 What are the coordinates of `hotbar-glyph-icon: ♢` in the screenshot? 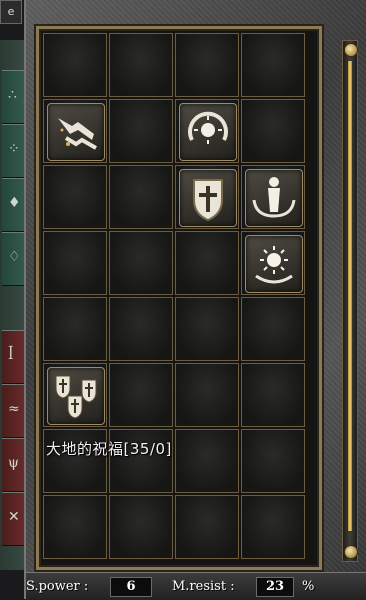 It's located at (14, 257).